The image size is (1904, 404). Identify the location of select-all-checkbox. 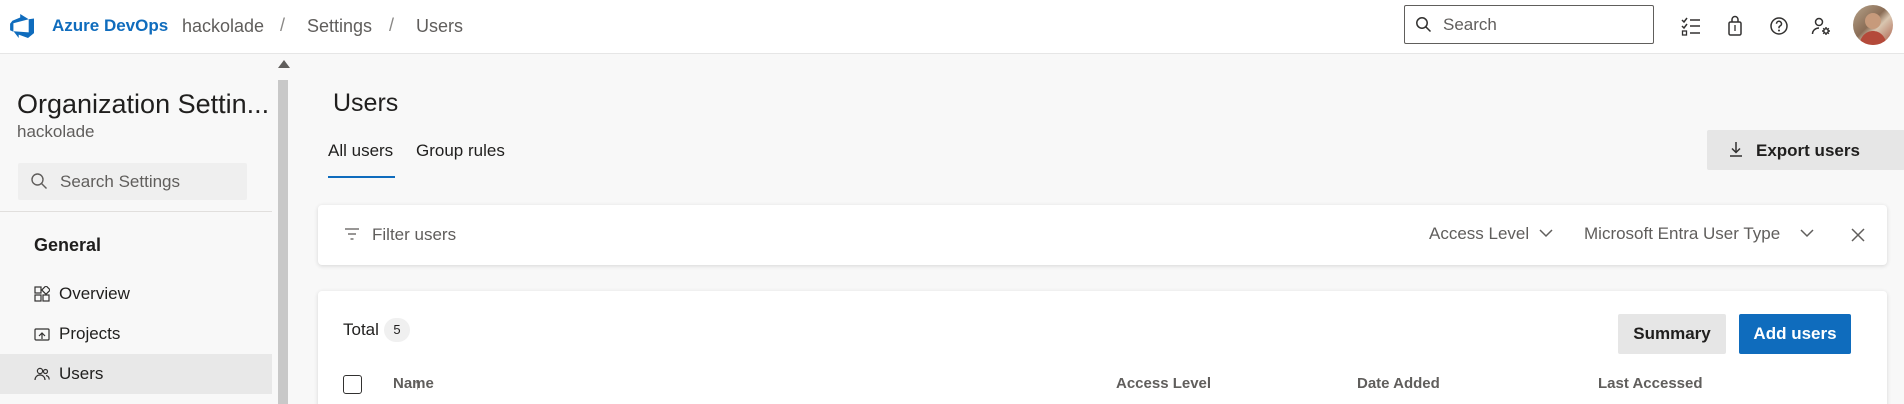
(352, 384).